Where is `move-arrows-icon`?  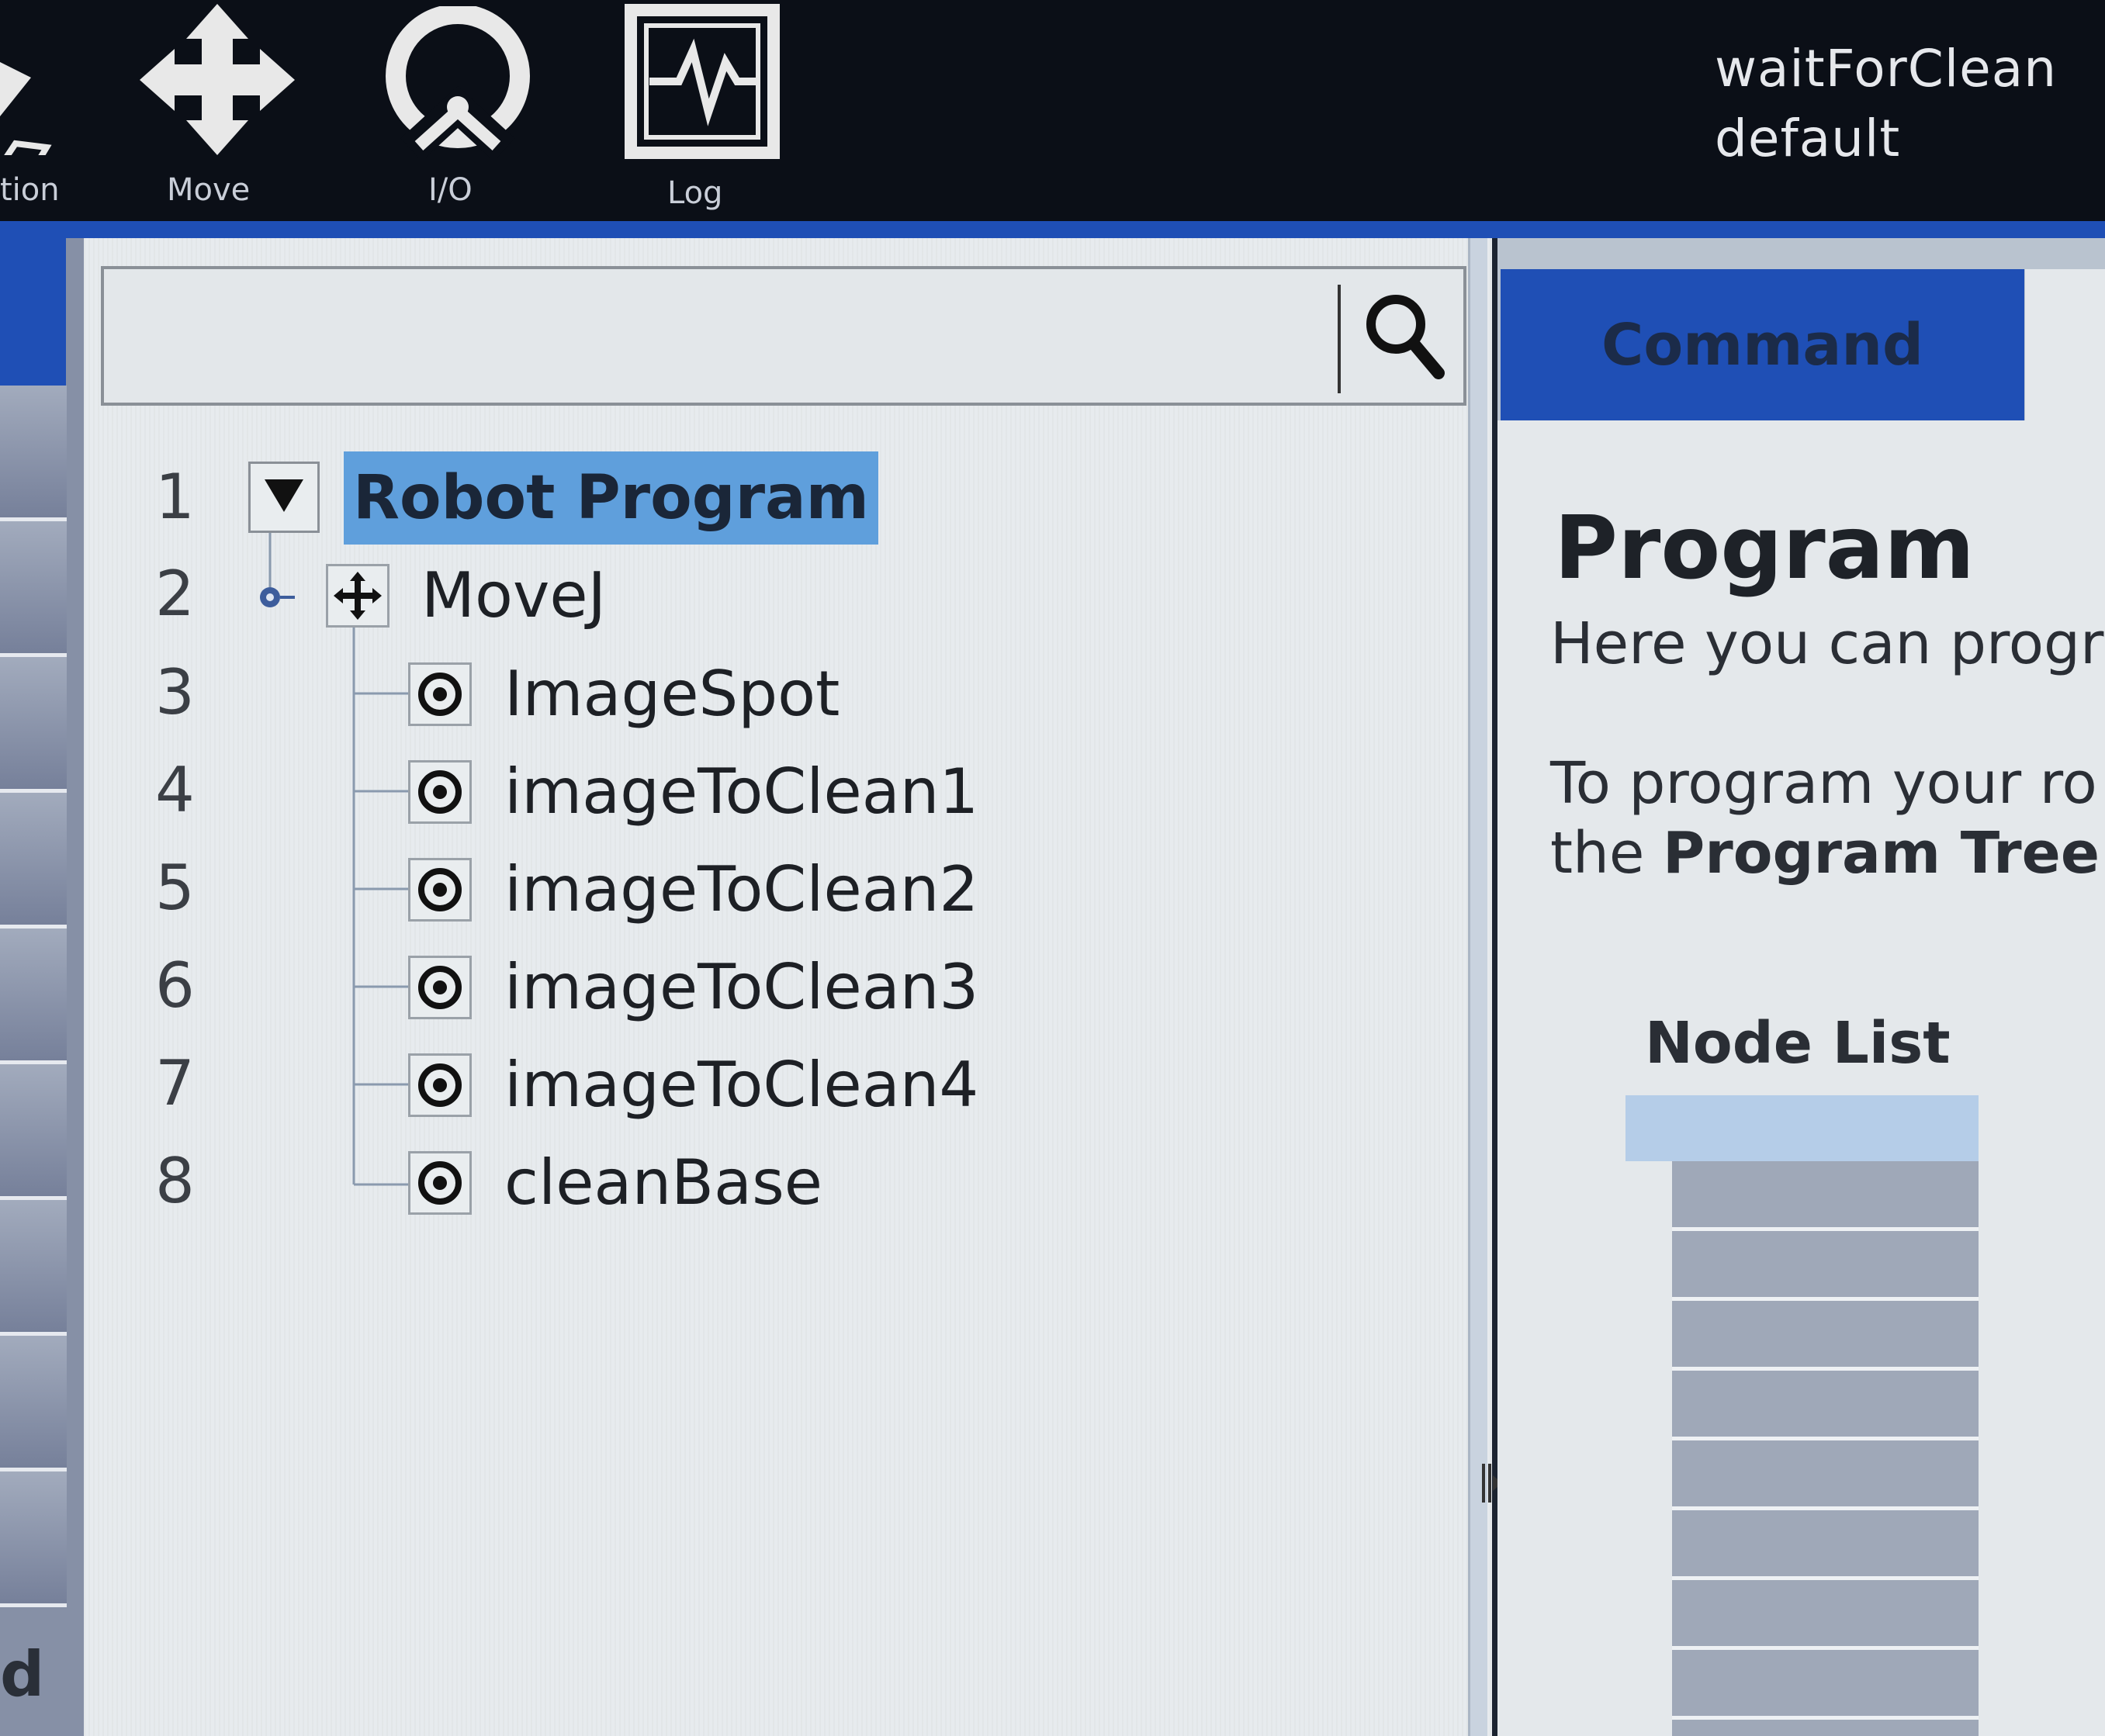 move-arrows-icon is located at coordinates (217, 79).